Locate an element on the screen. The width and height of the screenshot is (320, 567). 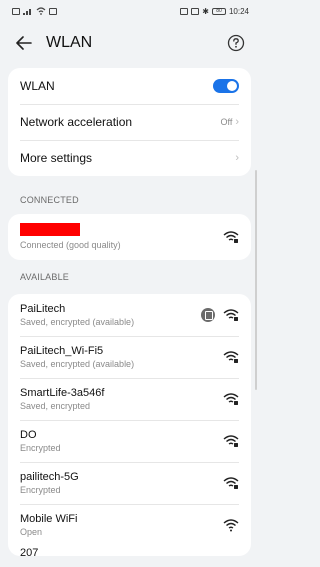
nfc-icon is located at coordinates (184, 11).